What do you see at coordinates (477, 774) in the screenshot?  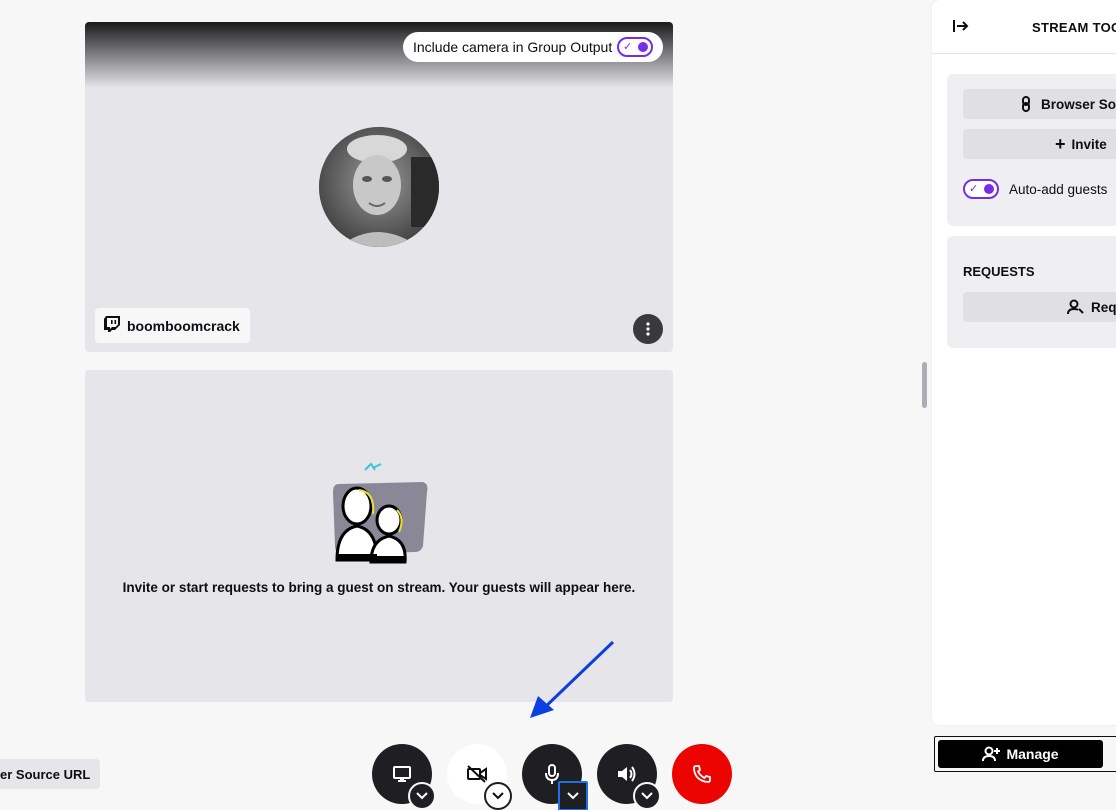 I see `camera-off-icon` at bounding box center [477, 774].